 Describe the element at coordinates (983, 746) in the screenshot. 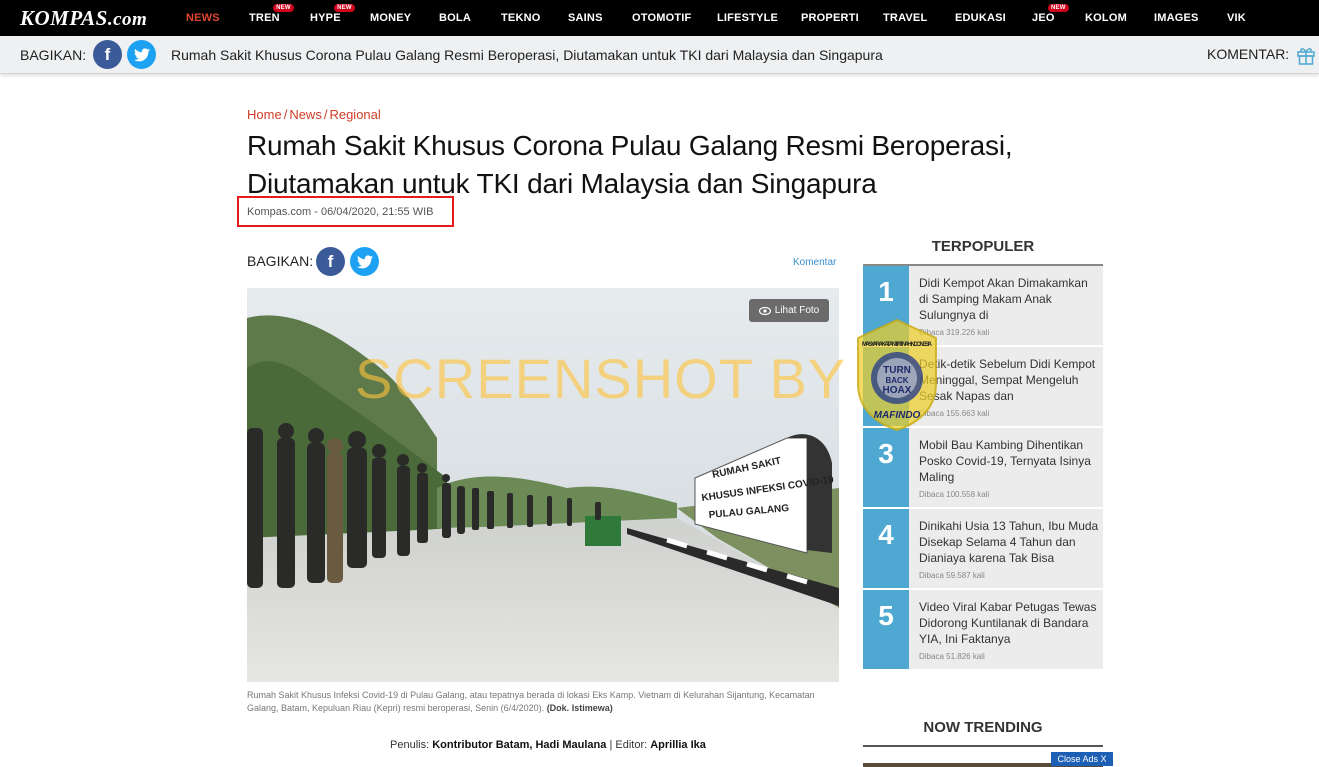

I see `now-trending-divider` at that location.